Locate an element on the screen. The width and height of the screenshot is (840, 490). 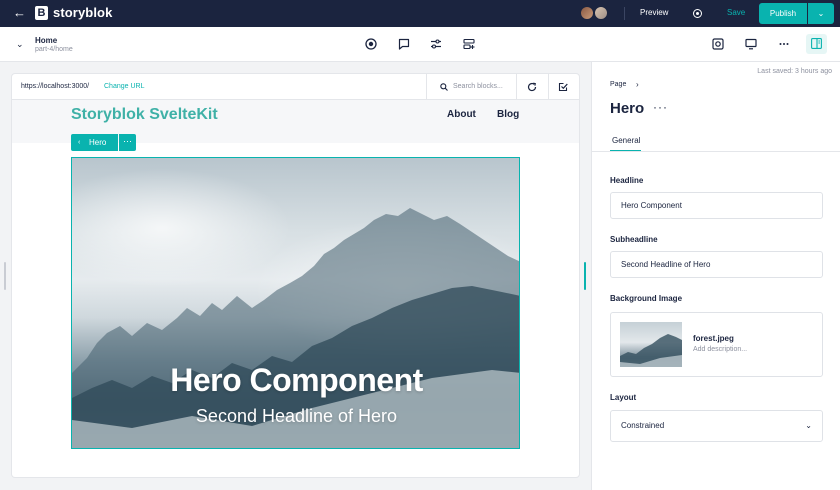
subheadline-label: Subheadline is located at coordinates (634, 239).